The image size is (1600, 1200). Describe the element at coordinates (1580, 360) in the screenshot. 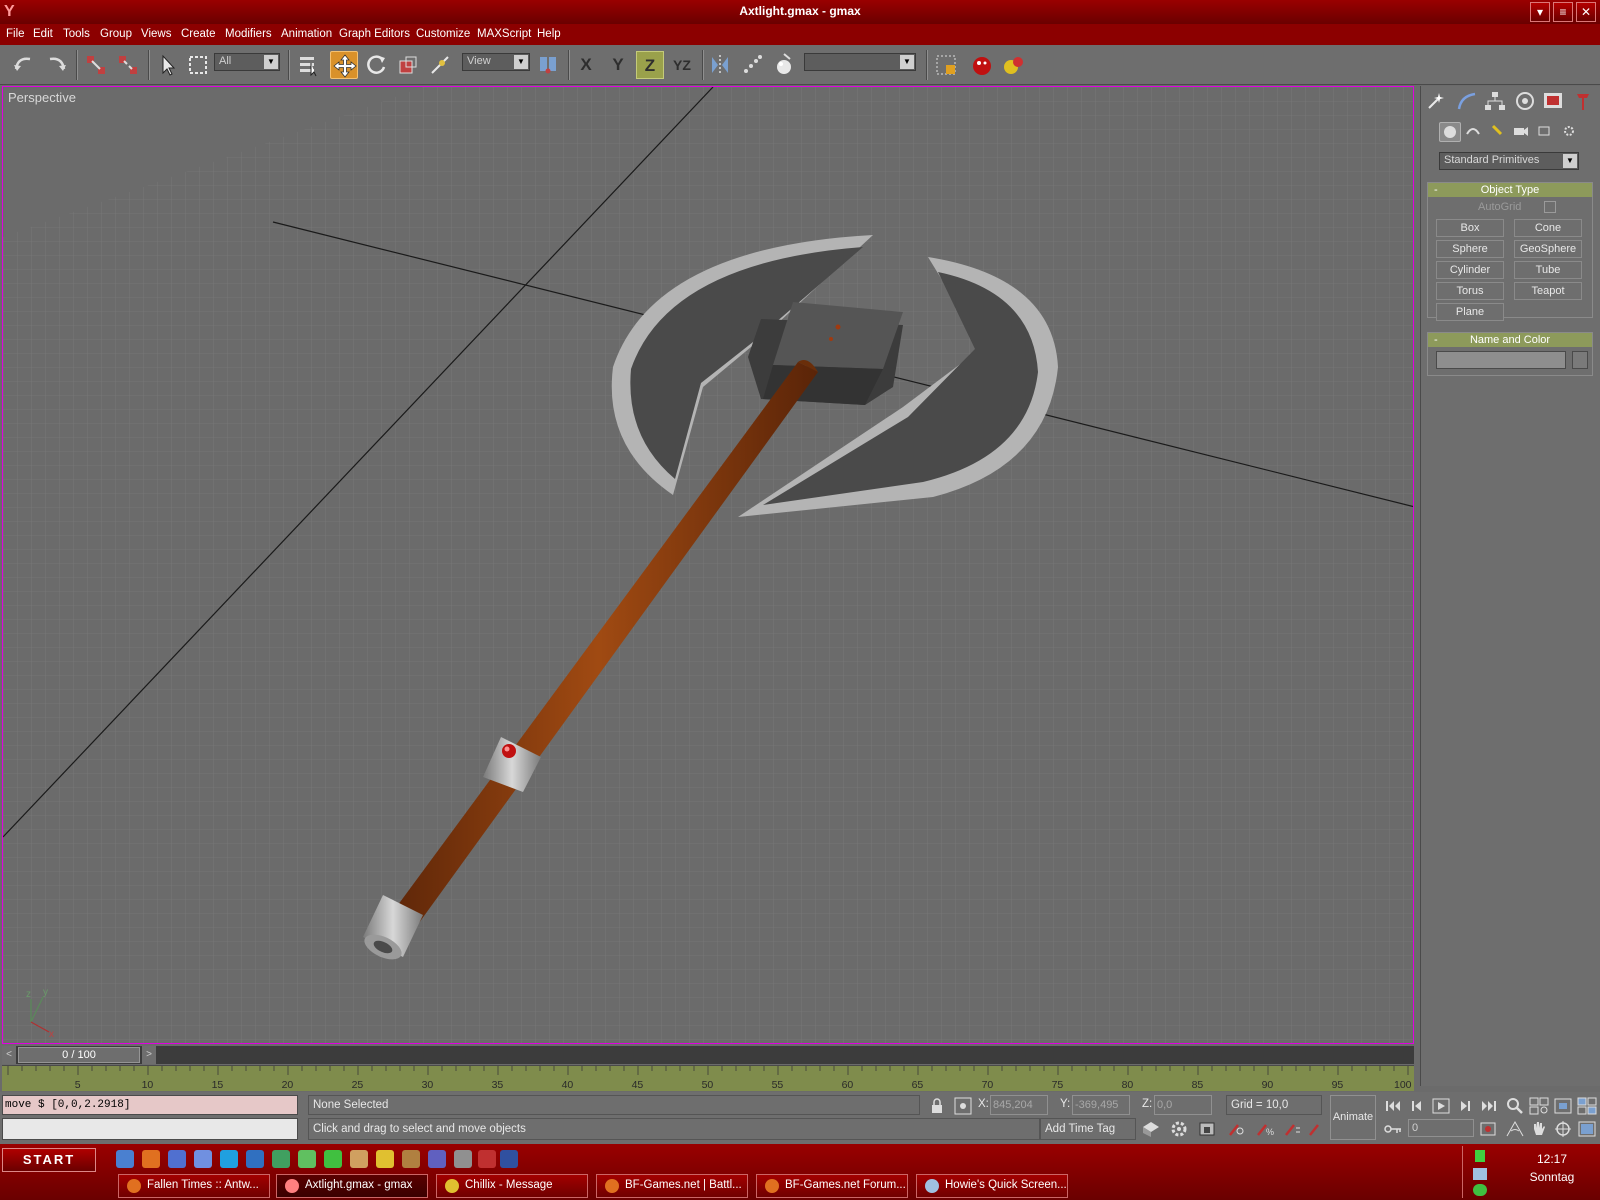

I see `object-color-swatch` at that location.